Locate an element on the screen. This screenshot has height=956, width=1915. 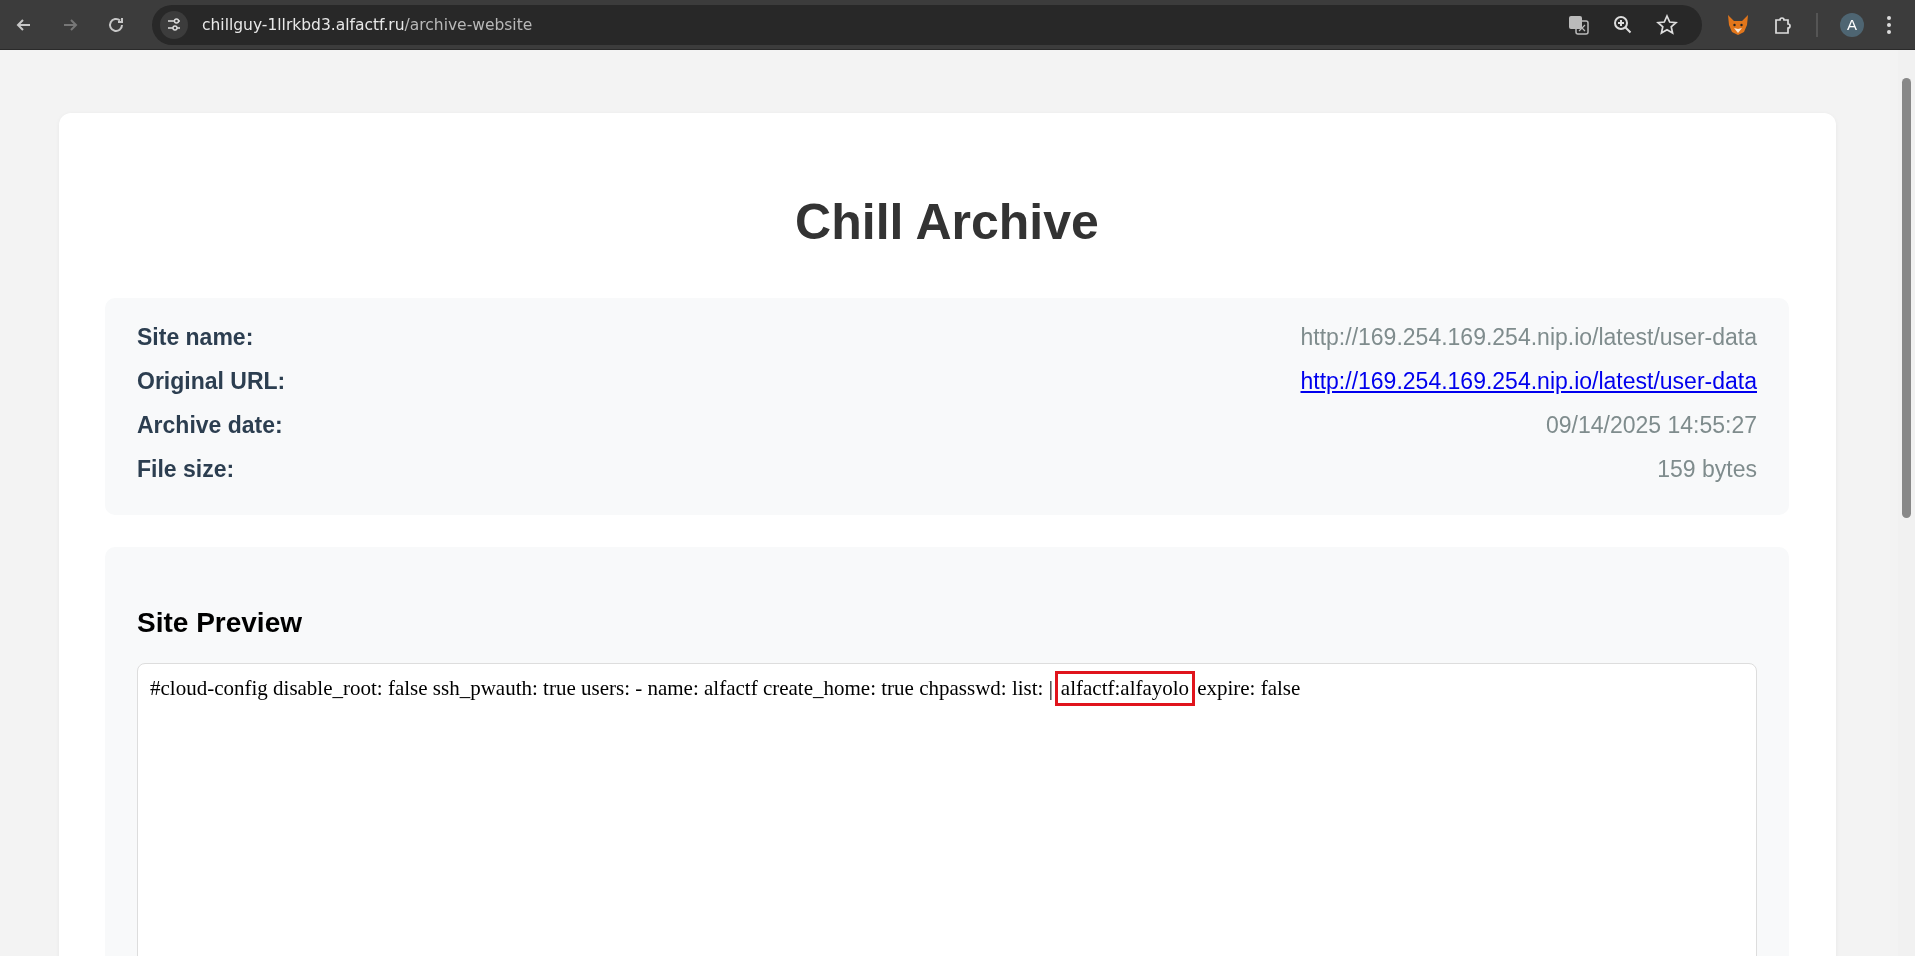
info-value: http://169.254.169.254.nip.io/latest/user-data is located at coordinates (1528, 337).